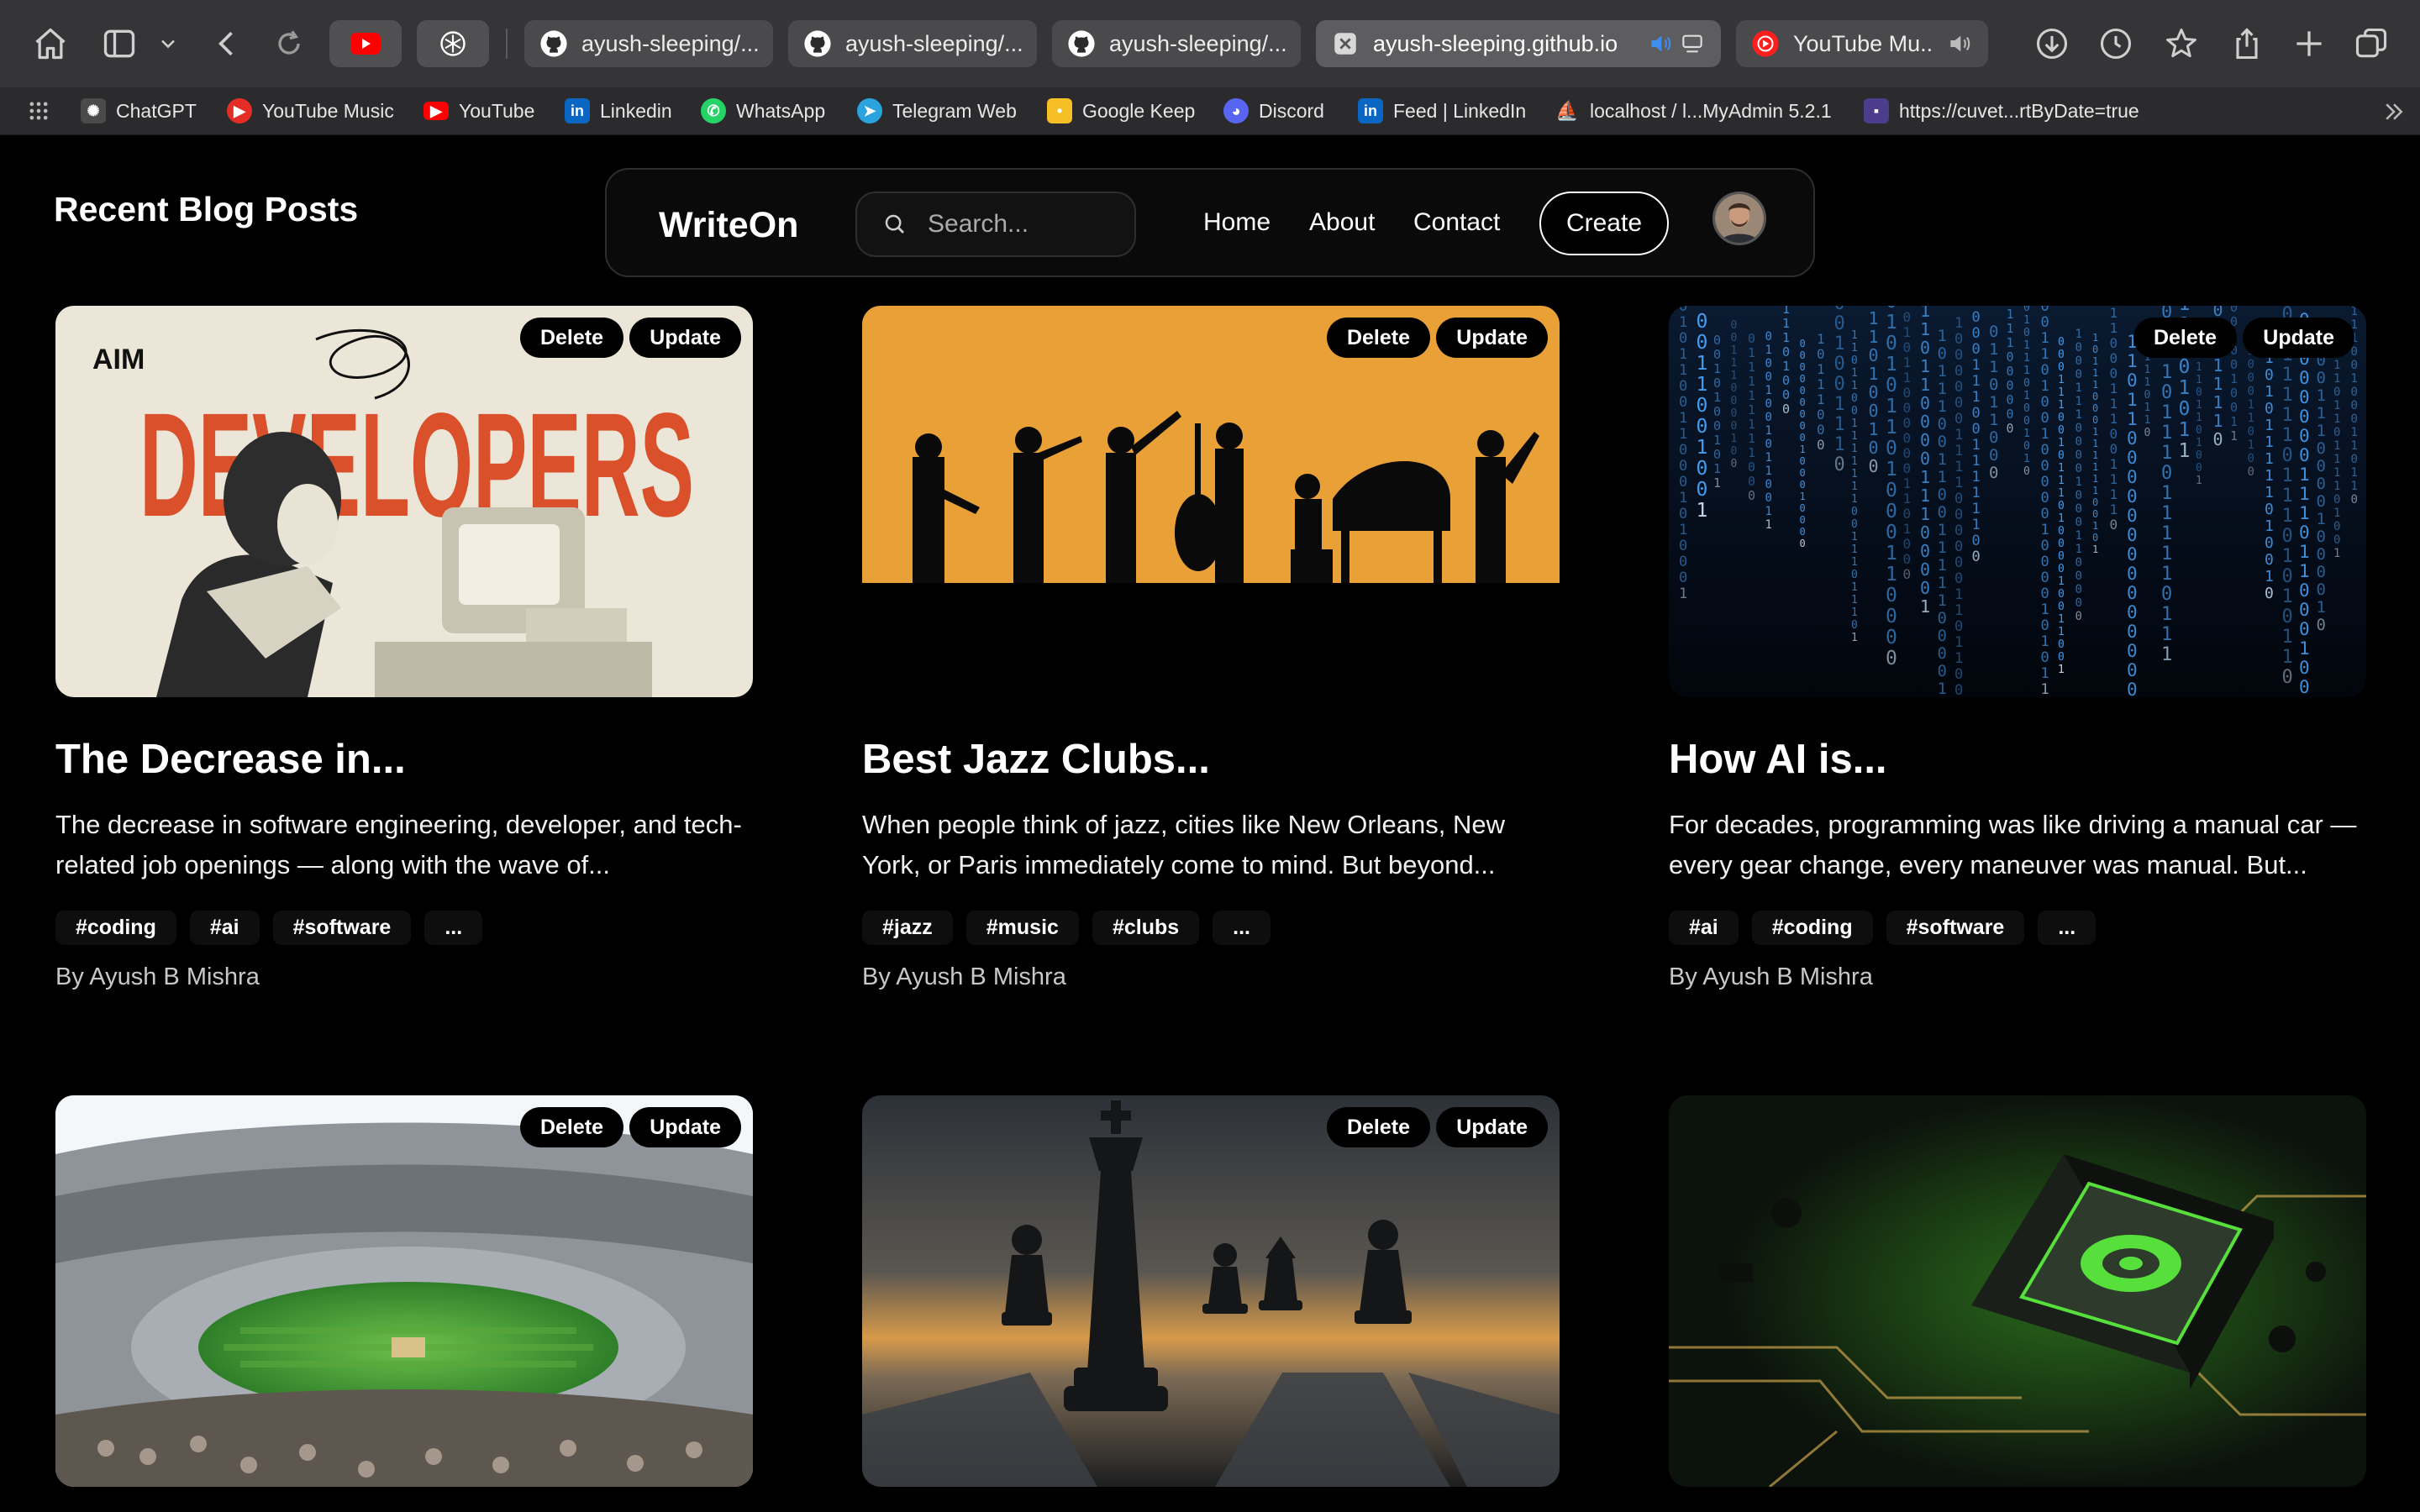 This screenshot has height=1512, width=2420. Describe the element at coordinates (51, 43) in the screenshot. I see `home-icon` at that location.